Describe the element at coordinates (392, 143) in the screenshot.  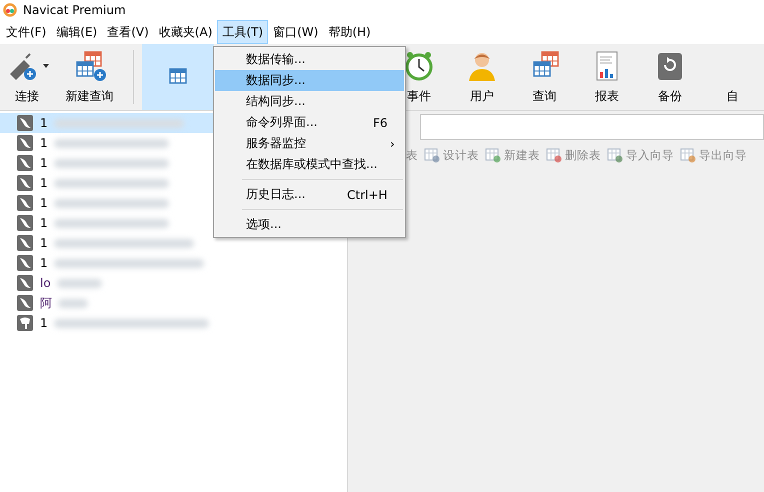
I see `submenu-arrow: ›` at that location.